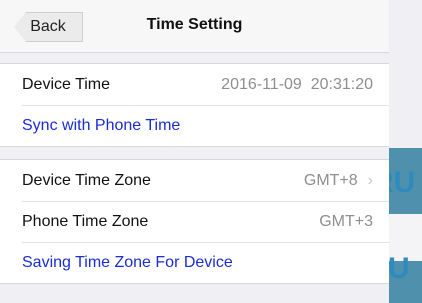 This screenshot has height=303, width=422. I want to click on phone-time-zone-label: Phone Time Zone, so click(85, 221).